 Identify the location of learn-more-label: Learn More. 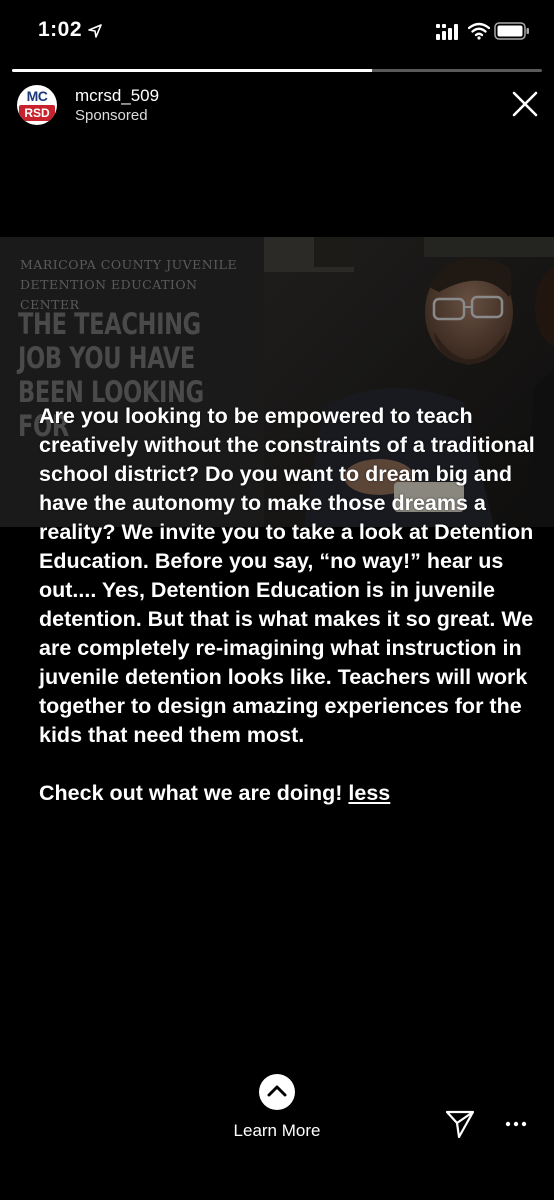
(277, 1130).